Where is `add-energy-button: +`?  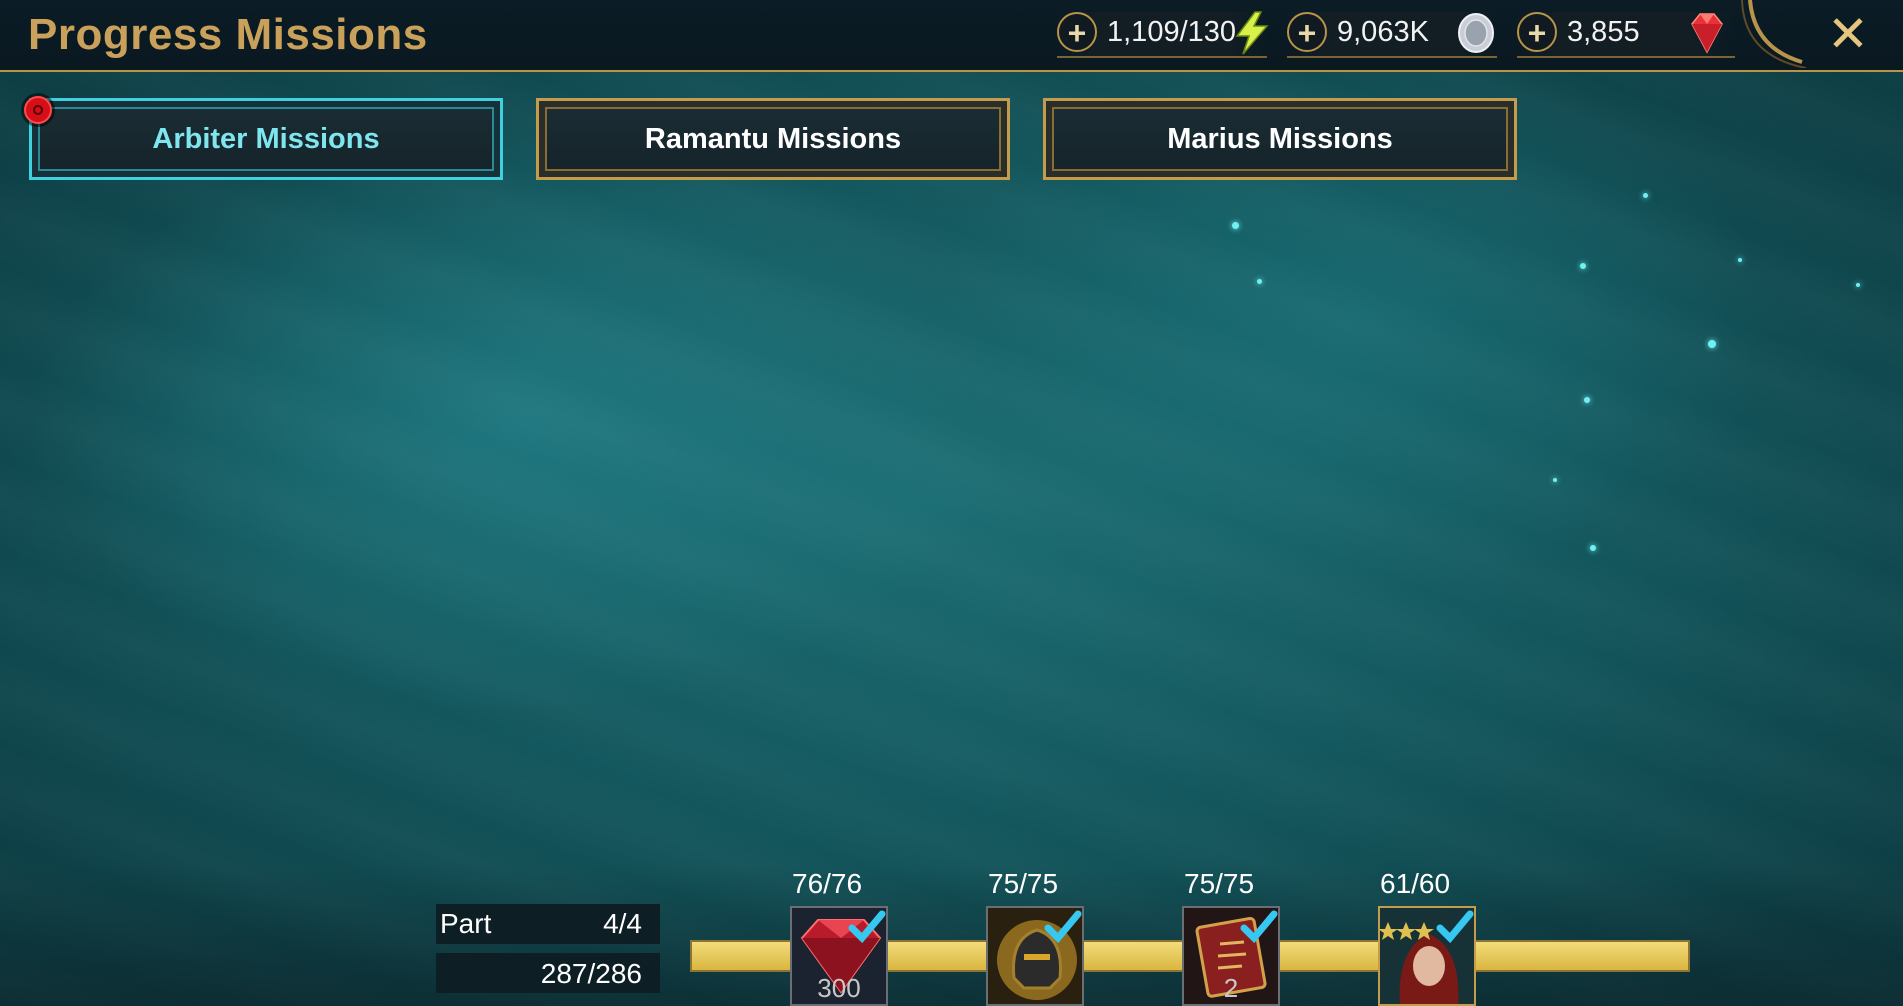
add-energy-button: + is located at coordinates (1077, 32).